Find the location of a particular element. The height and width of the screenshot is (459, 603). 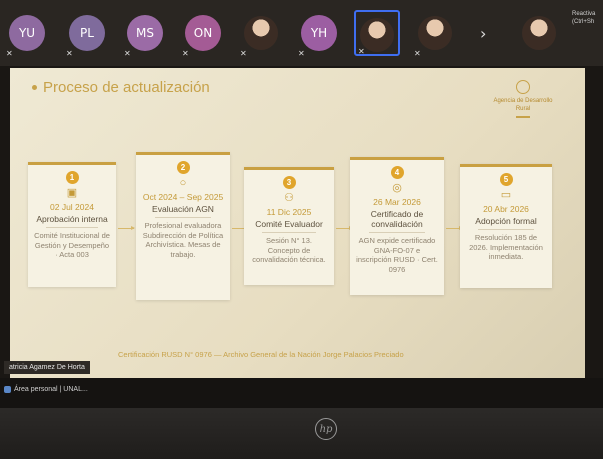

avatar: ON is located at coordinates (203, 33).